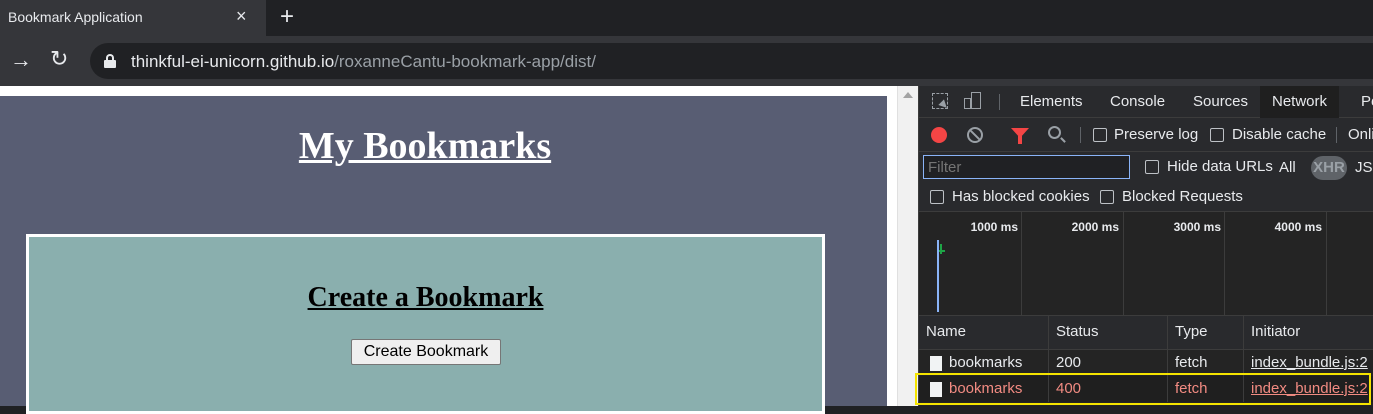 Image resolution: width=1373 pixels, height=414 pixels. I want to click on lock-icon, so click(110, 61).